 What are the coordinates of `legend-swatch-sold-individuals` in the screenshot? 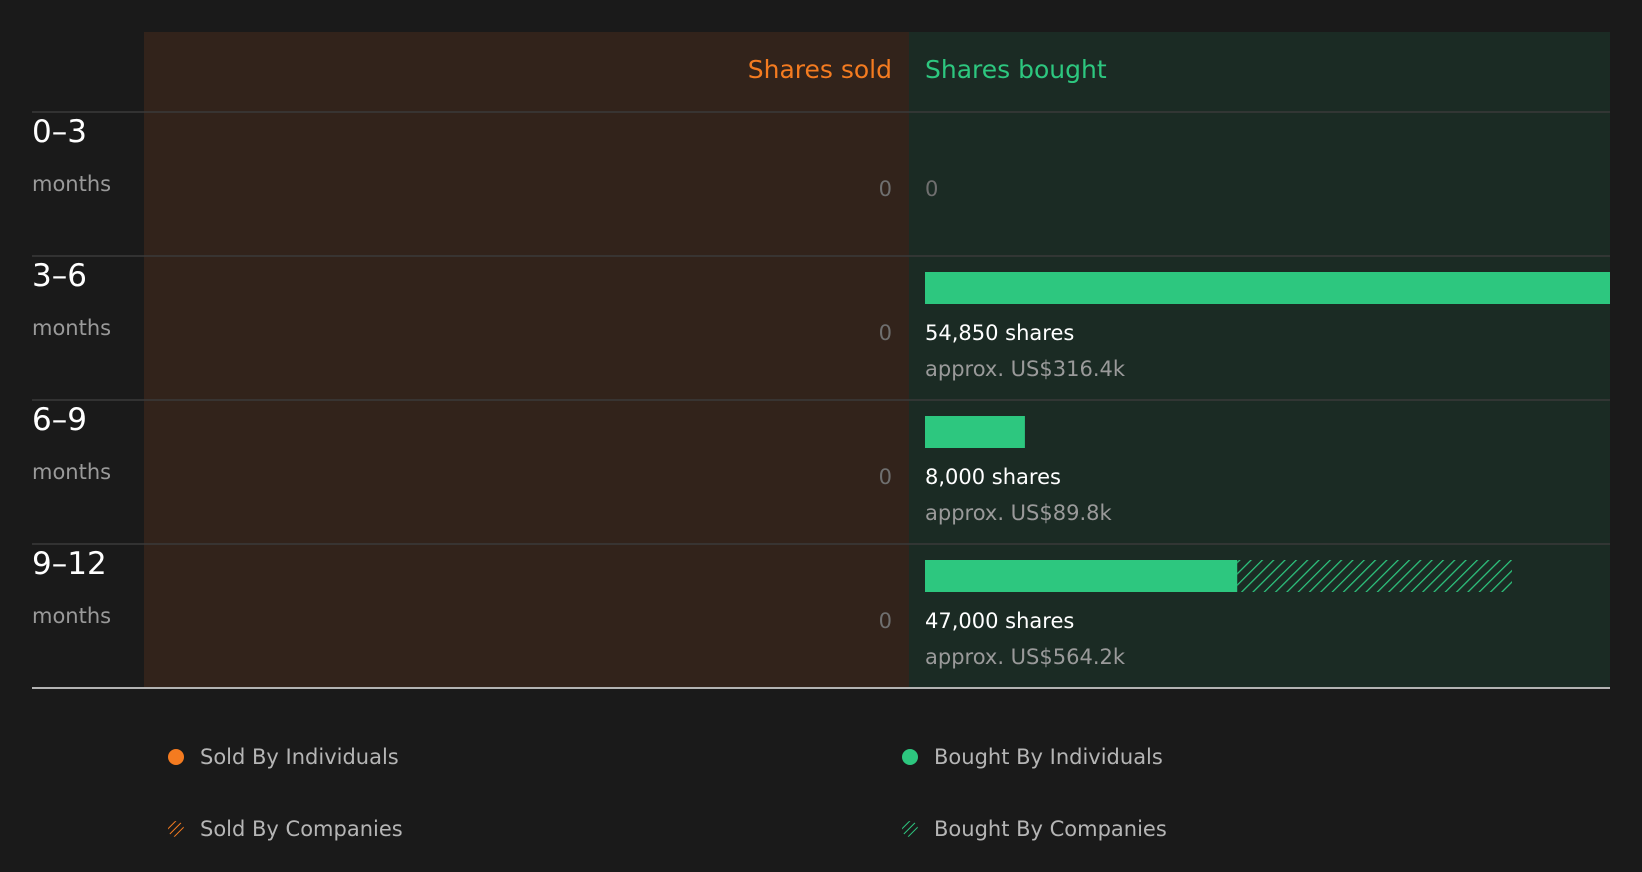 It's located at (176, 757).